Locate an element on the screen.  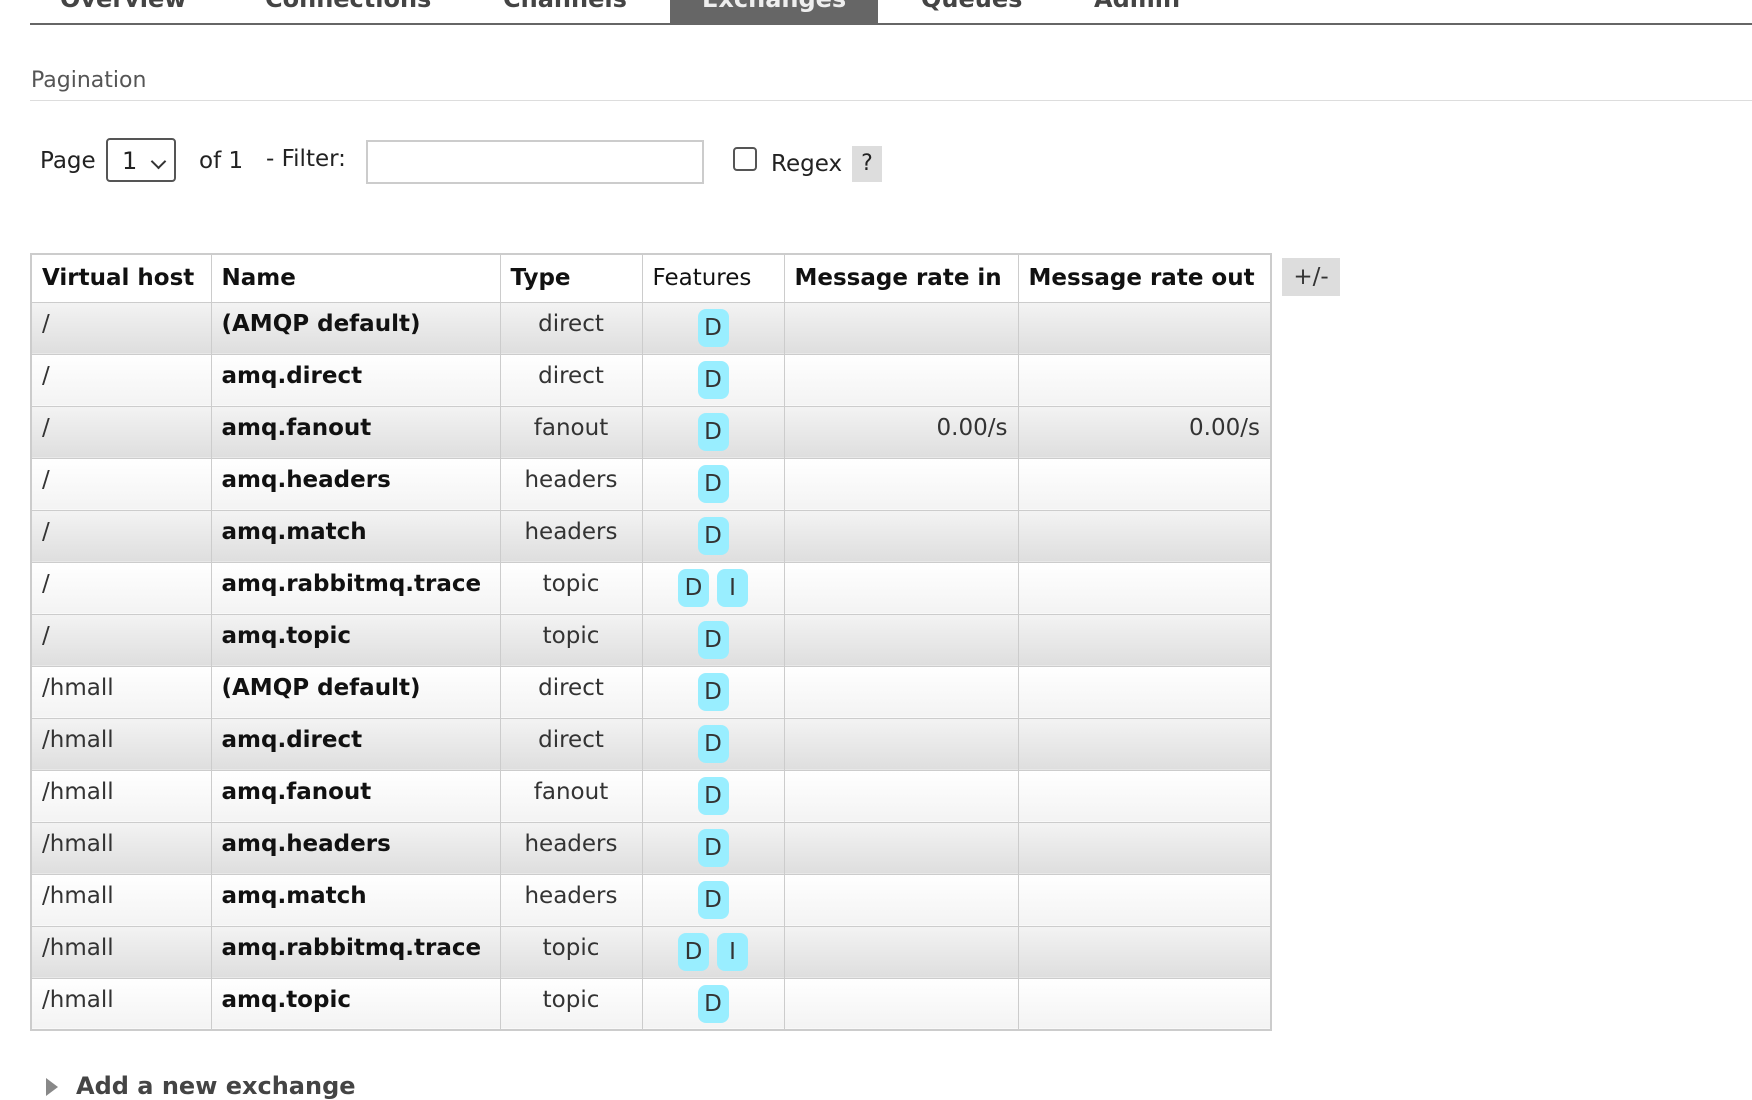
table-row: / amq.direct direct D is located at coordinates (651, 380).